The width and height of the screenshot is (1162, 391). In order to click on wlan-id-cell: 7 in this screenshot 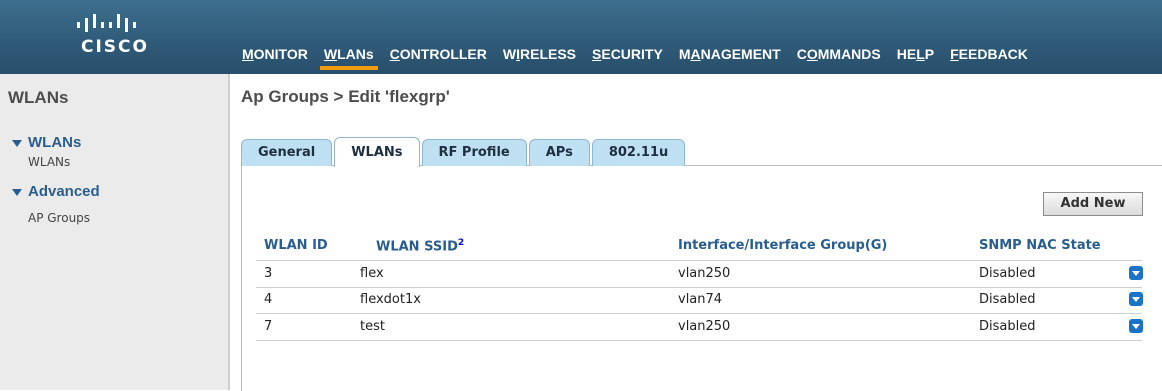, I will do `click(268, 326)`.